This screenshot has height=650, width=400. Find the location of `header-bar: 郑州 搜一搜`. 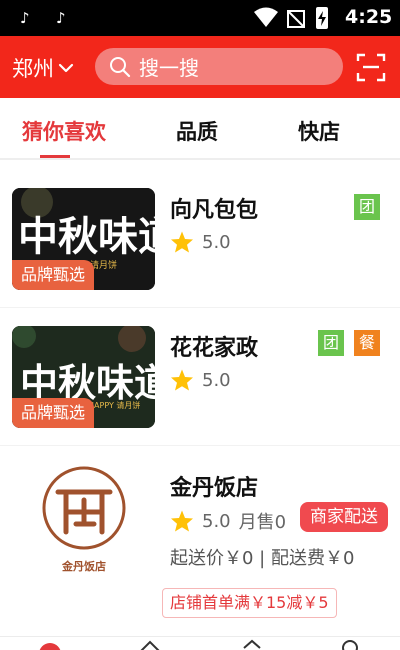

header-bar: 郑州 搜一搜 is located at coordinates (200, 67).